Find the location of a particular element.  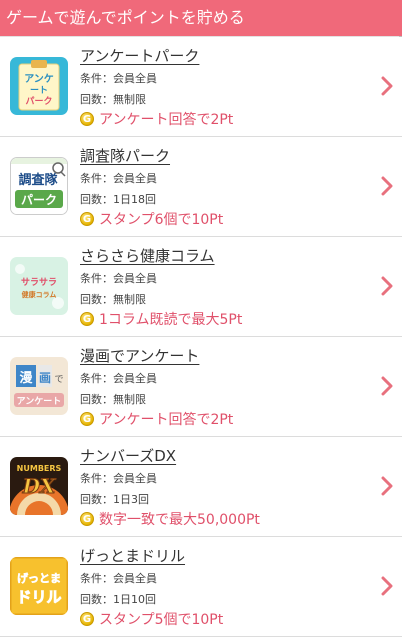

icon-text: 健康コラム is located at coordinates (39, 294).